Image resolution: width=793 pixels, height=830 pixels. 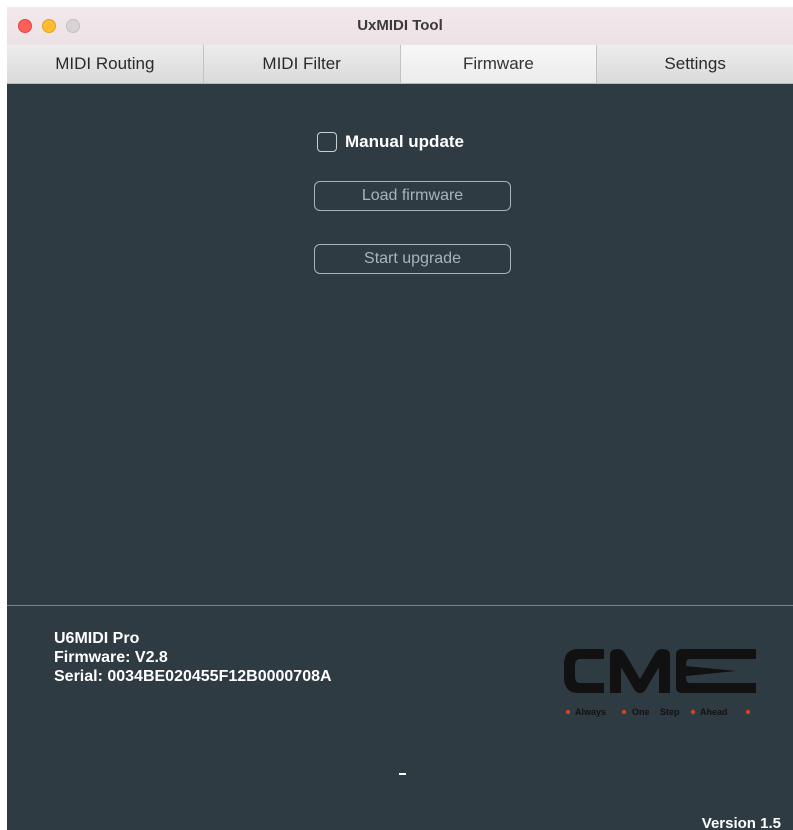 I want to click on serial-number: Serial: 0034BE020455F12B0000708A, so click(x=193, y=676).